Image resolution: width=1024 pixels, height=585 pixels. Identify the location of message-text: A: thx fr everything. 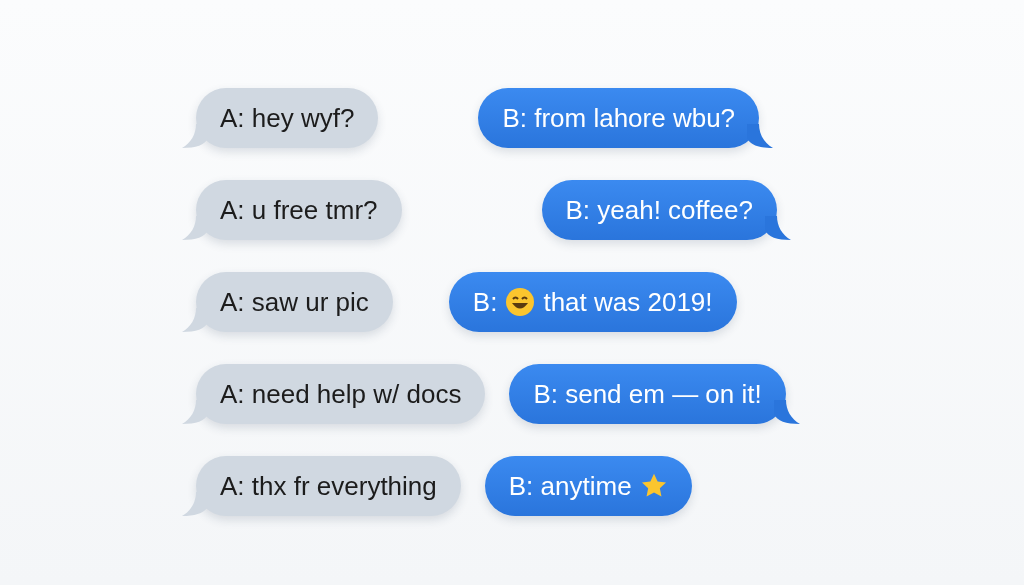
(328, 486).